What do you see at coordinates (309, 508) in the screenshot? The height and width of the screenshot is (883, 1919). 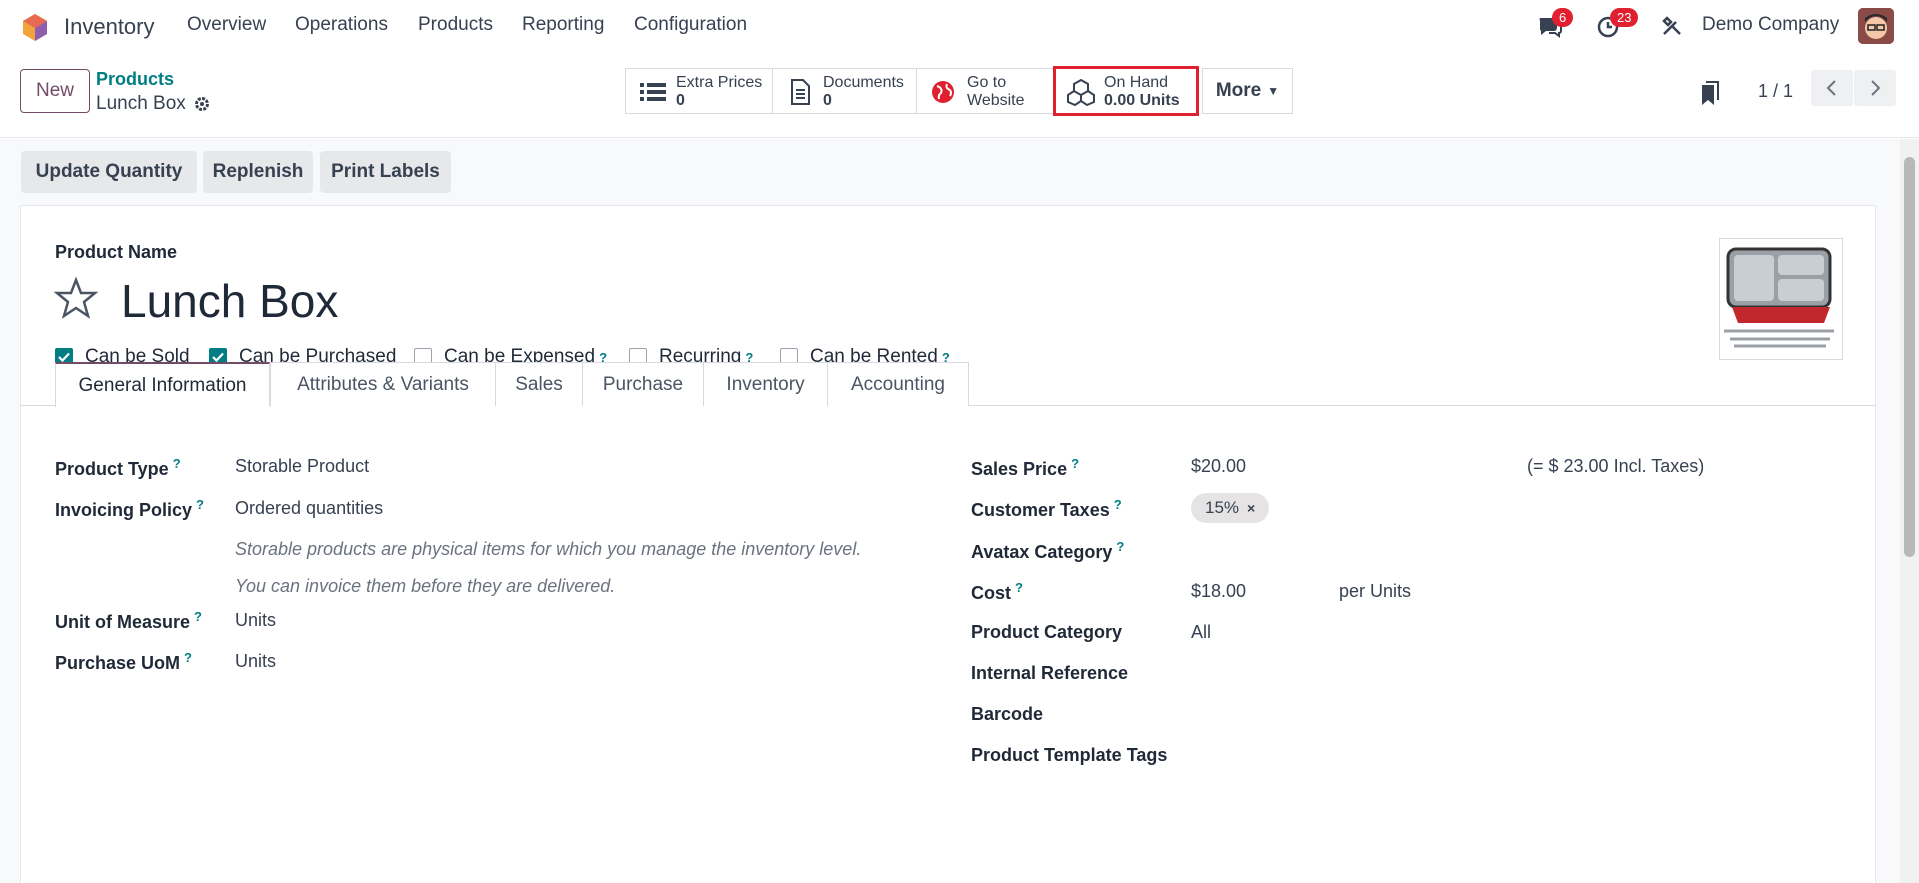 I see `invoicing-policy-select: Ordered quantities` at bounding box center [309, 508].